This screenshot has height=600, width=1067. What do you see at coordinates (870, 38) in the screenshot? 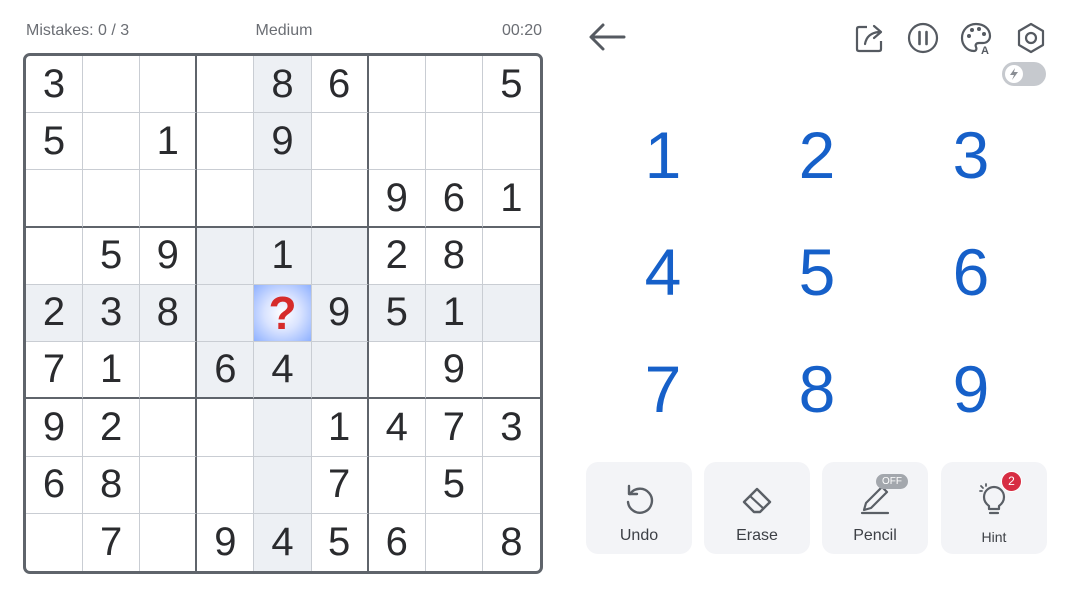
I see `share-button` at bounding box center [870, 38].